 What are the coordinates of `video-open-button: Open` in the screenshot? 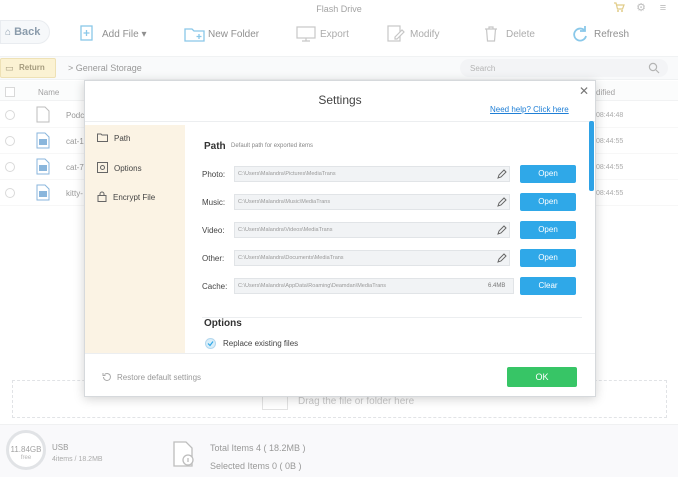 It's located at (548, 230).